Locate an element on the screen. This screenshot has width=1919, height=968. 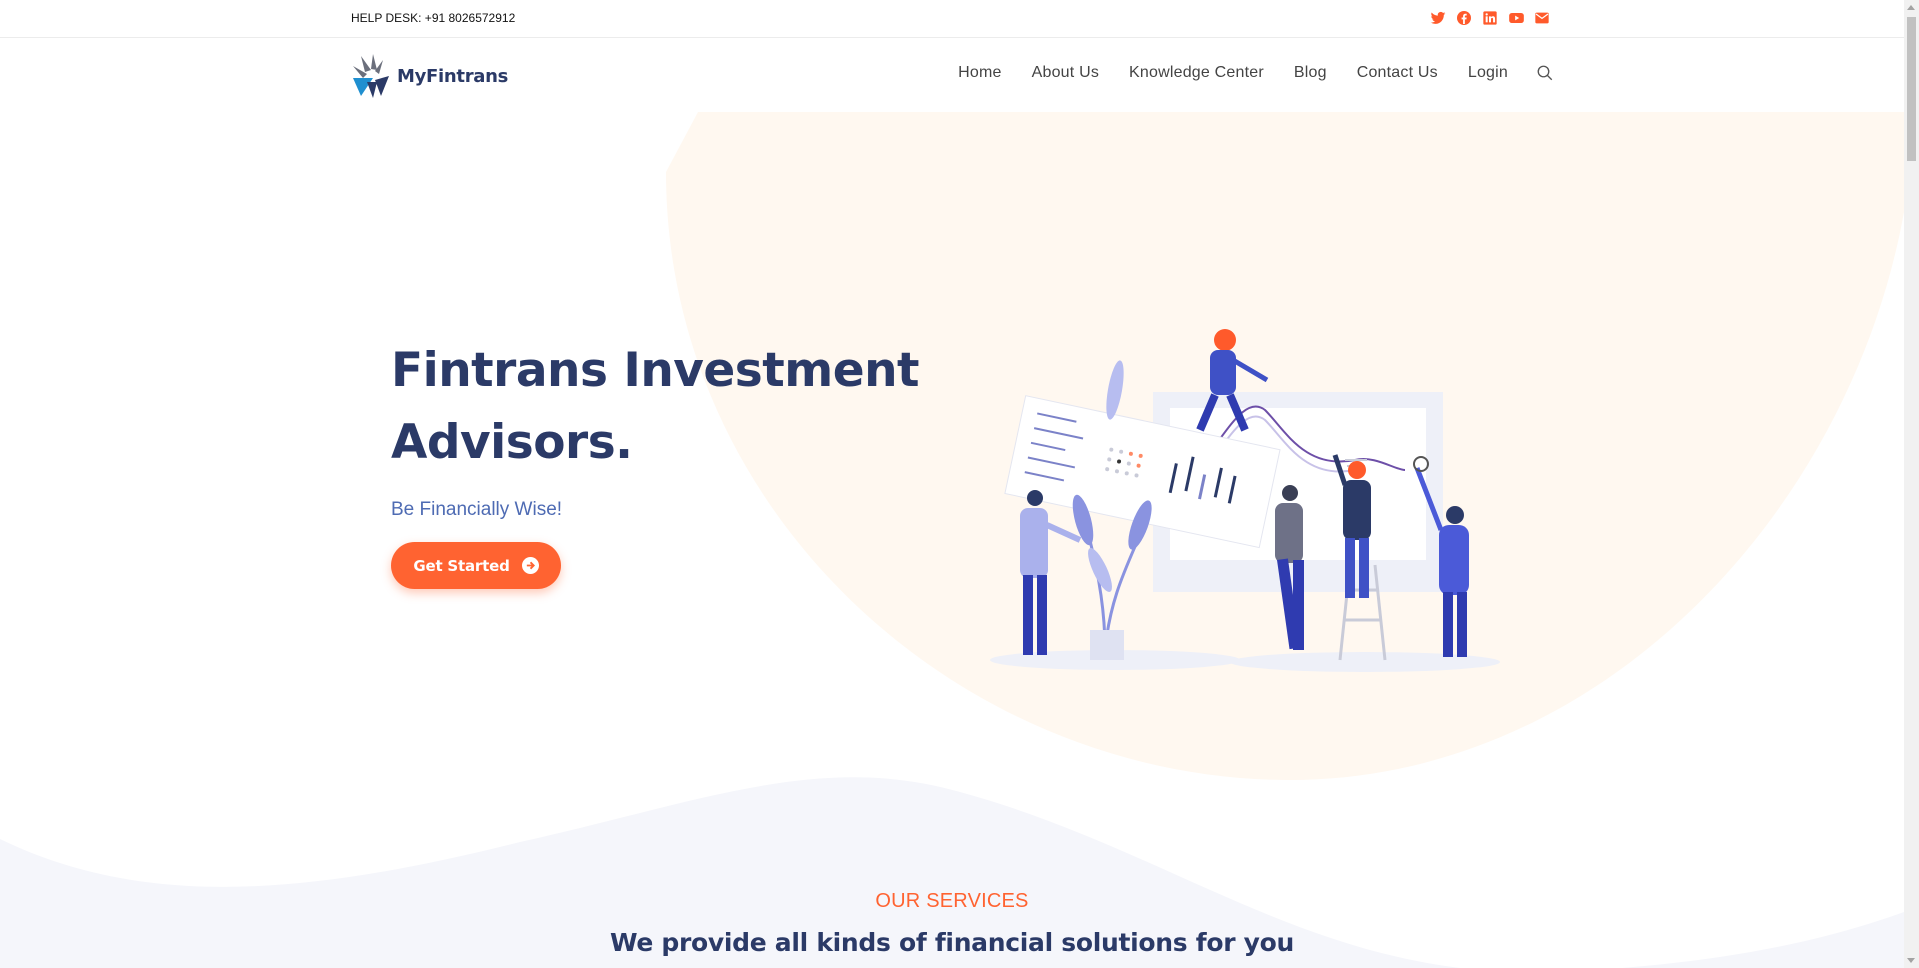
get-started-button: Get Started is located at coordinates (476, 565).